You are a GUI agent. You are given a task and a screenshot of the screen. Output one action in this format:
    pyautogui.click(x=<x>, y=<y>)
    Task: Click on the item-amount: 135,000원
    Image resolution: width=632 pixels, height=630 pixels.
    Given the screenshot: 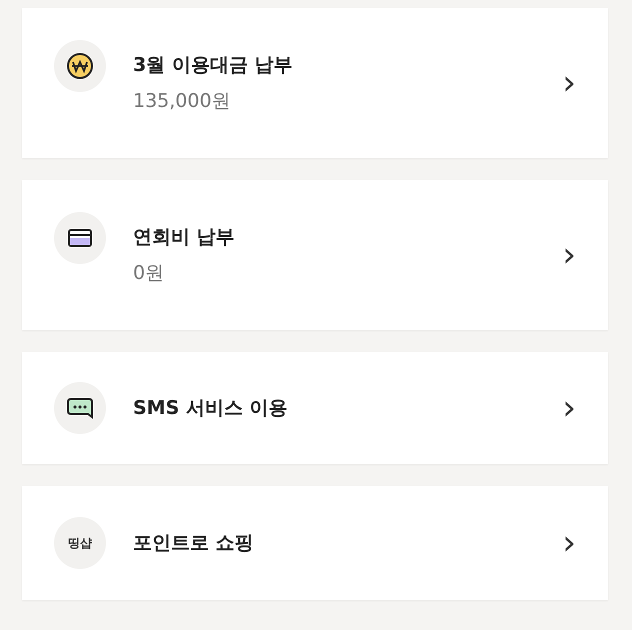 What is the action you would take?
    pyautogui.click(x=182, y=101)
    